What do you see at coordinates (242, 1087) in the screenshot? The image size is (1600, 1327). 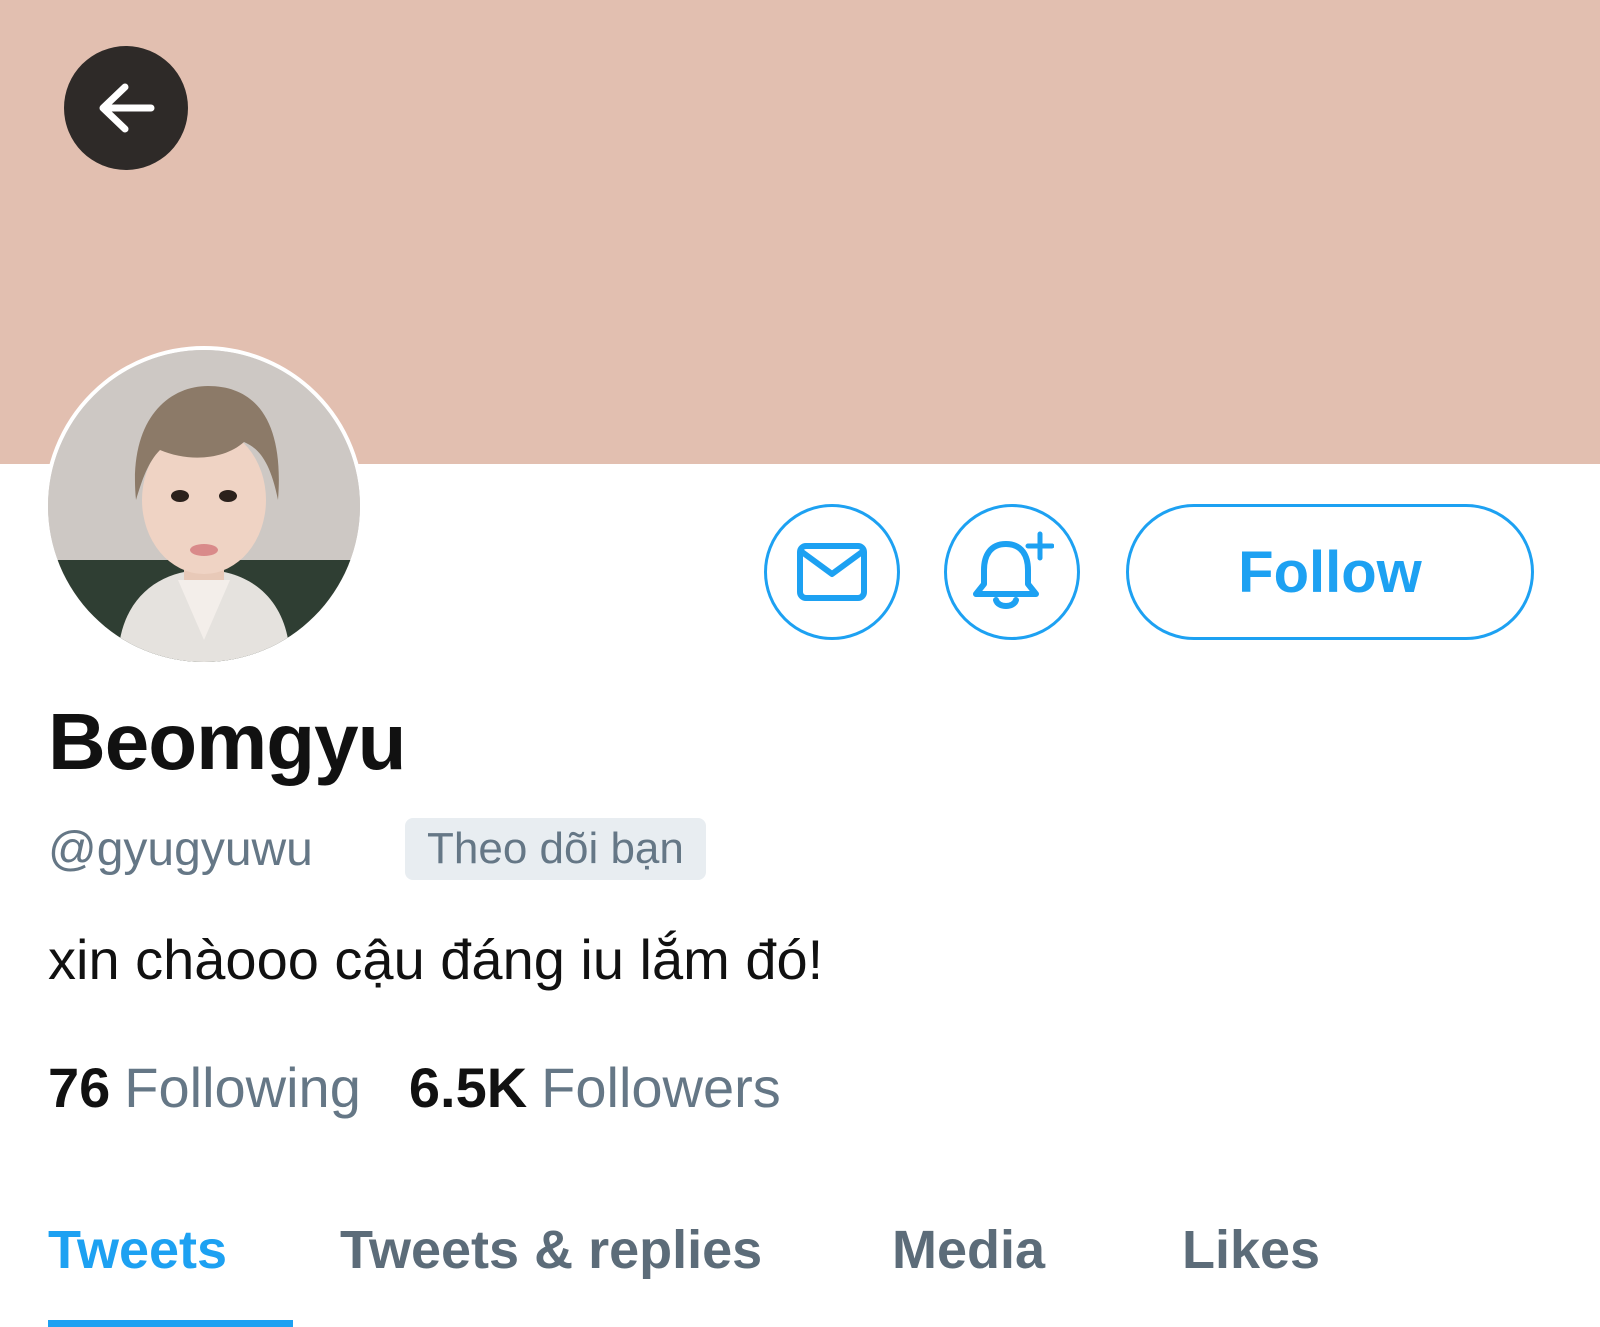 I see `following-label: Following` at bounding box center [242, 1087].